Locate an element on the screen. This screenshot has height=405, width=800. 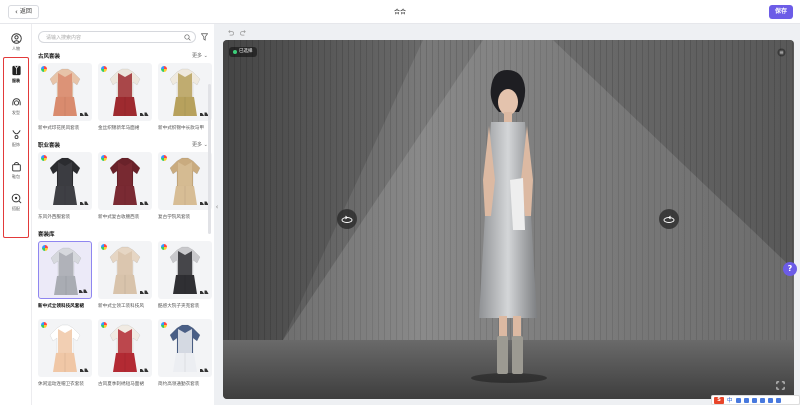
outfit-card-label: 新中式织锦中长款马甲 is located at coordinates (181, 128).